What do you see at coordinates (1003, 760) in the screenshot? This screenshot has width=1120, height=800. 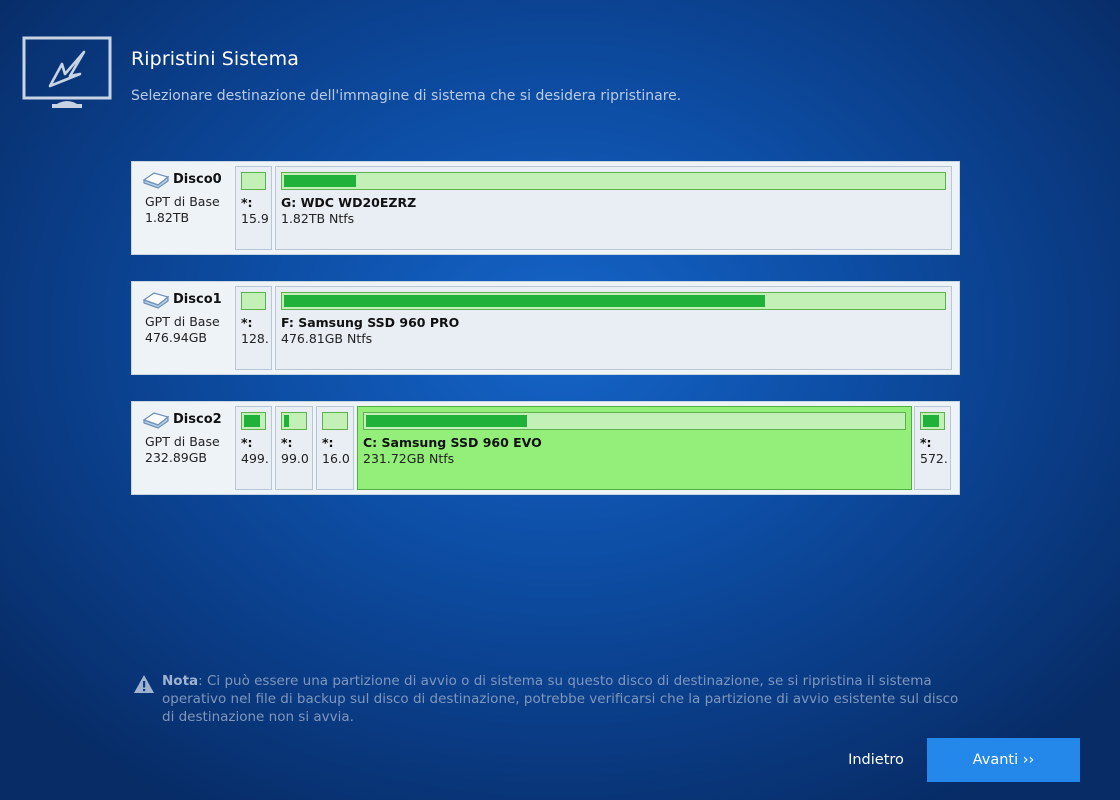 I see `next-button: Avanti ››` at bounding box center [1003, 760].